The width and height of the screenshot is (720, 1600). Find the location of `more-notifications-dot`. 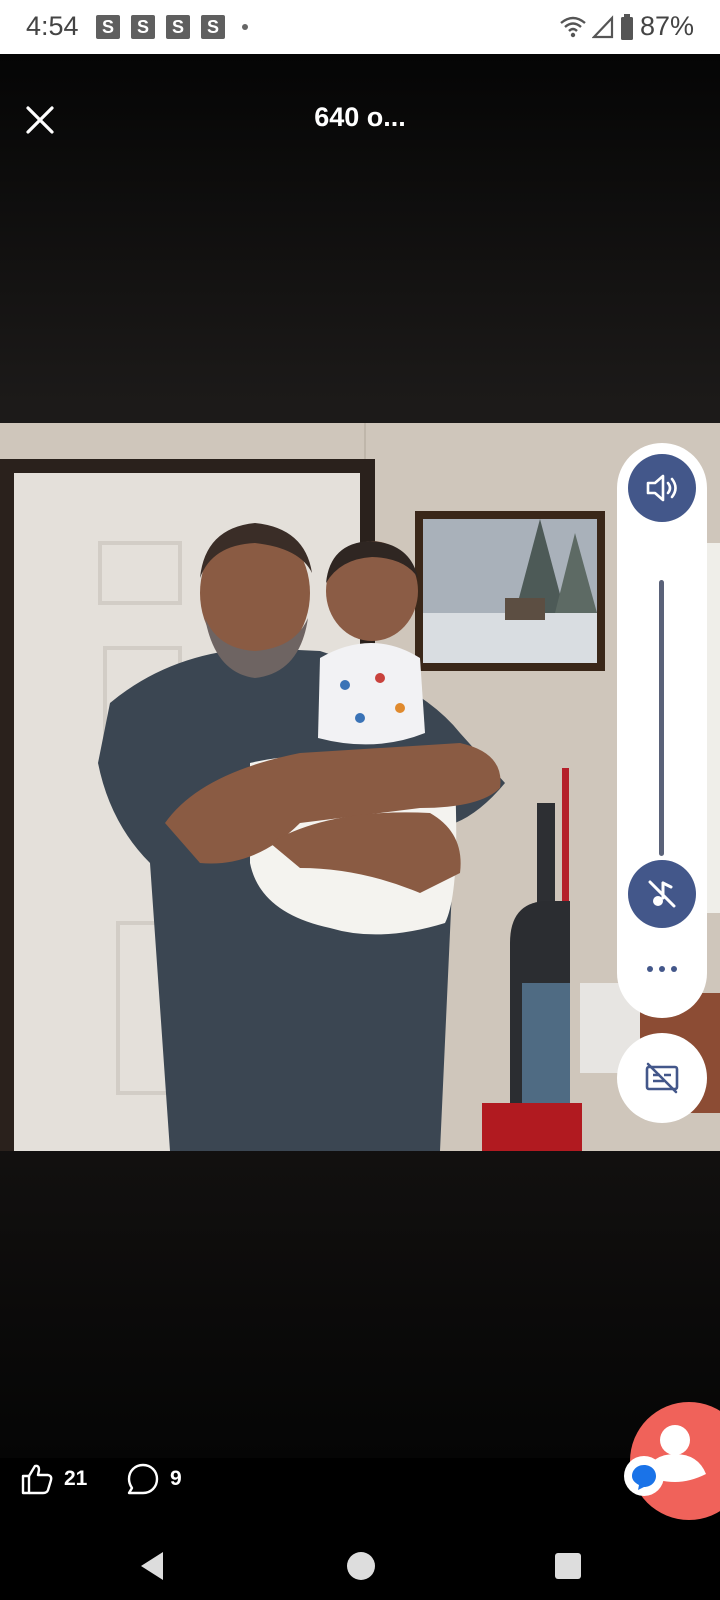

more-notifications-dot is located at coordinates (245, 27).